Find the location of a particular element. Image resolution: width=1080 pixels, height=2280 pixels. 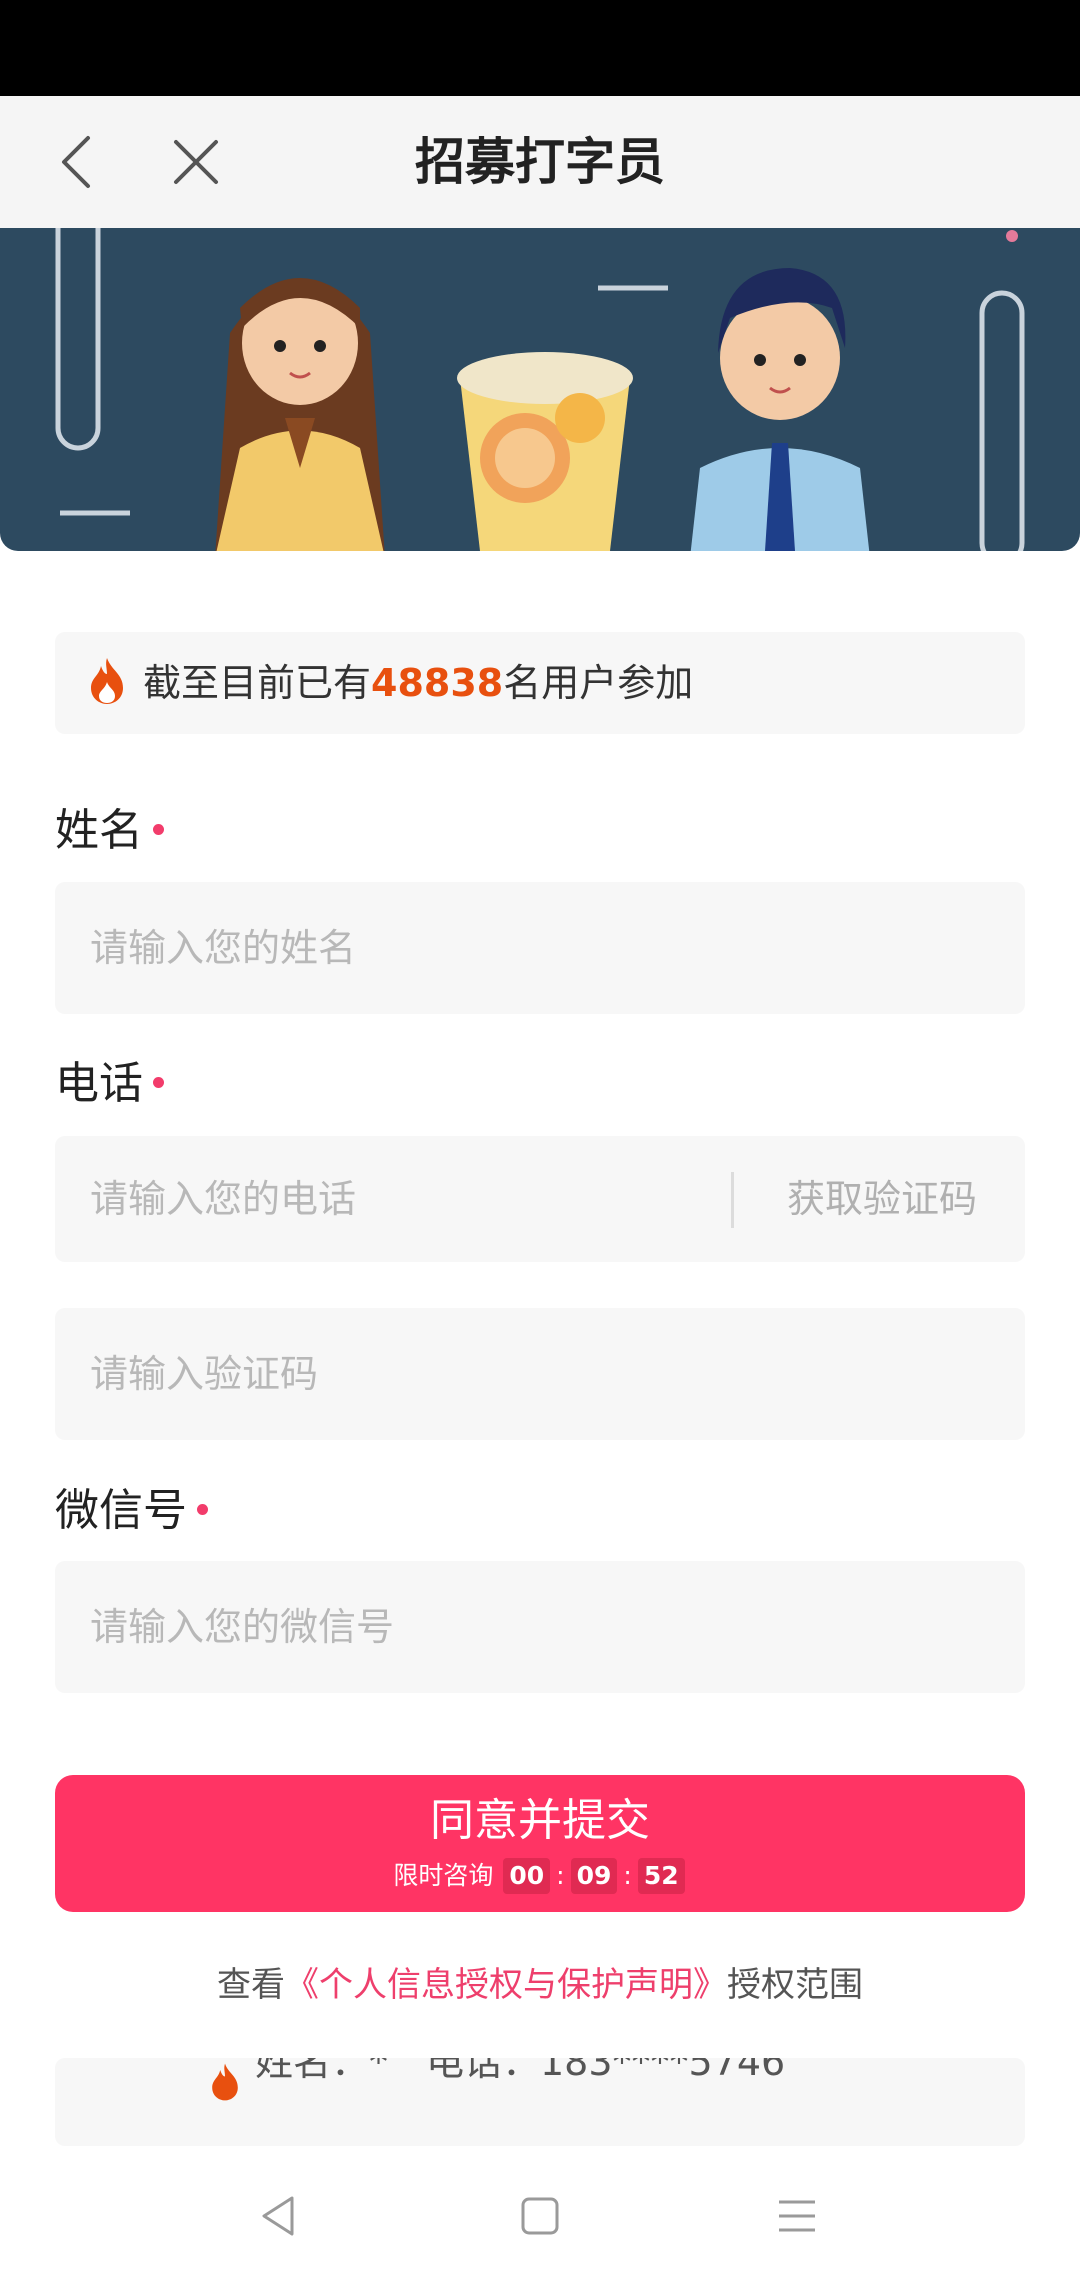

agreement-suffix: 授权范围 is located at coordinates (795, 1985).